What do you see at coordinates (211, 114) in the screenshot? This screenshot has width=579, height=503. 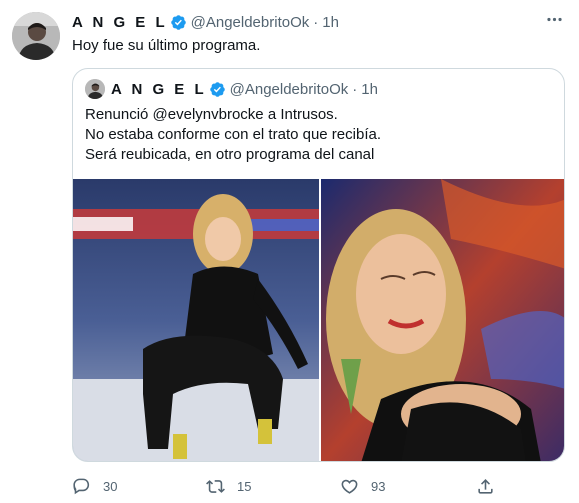 I see `quoted-text-line: Renunció @evelynvbrocke a Intrusos.` at bounding box center [211, 114].